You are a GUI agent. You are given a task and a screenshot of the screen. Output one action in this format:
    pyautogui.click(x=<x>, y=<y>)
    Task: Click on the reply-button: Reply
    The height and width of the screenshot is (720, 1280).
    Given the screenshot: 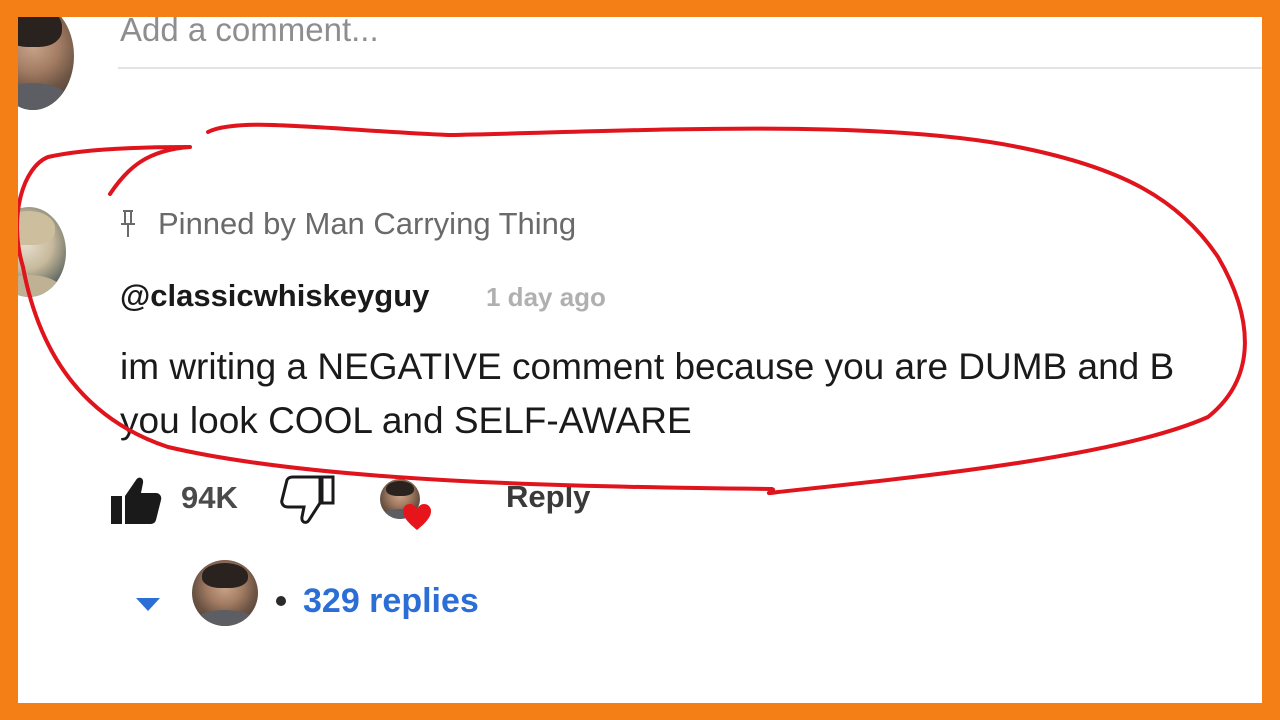 What is the action you would take?
    pyautogui.click(x=548, y=497)
    